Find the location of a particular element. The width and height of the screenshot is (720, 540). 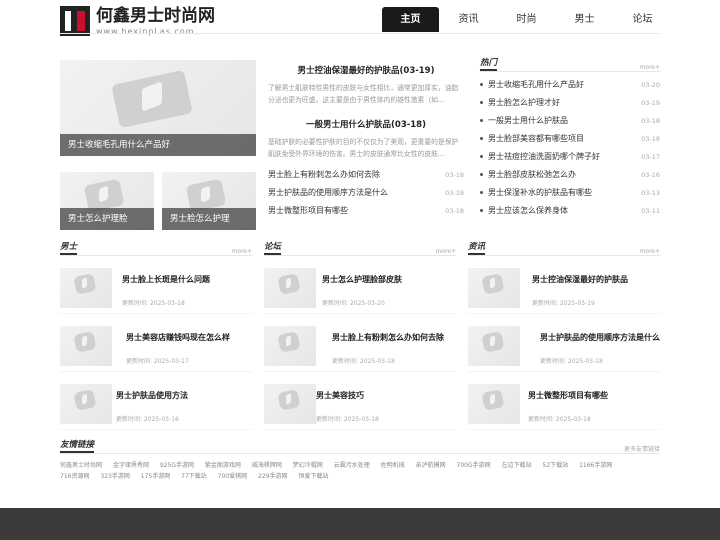

friend-link: 亲泸航模网 is located at coordinates (431, 465).